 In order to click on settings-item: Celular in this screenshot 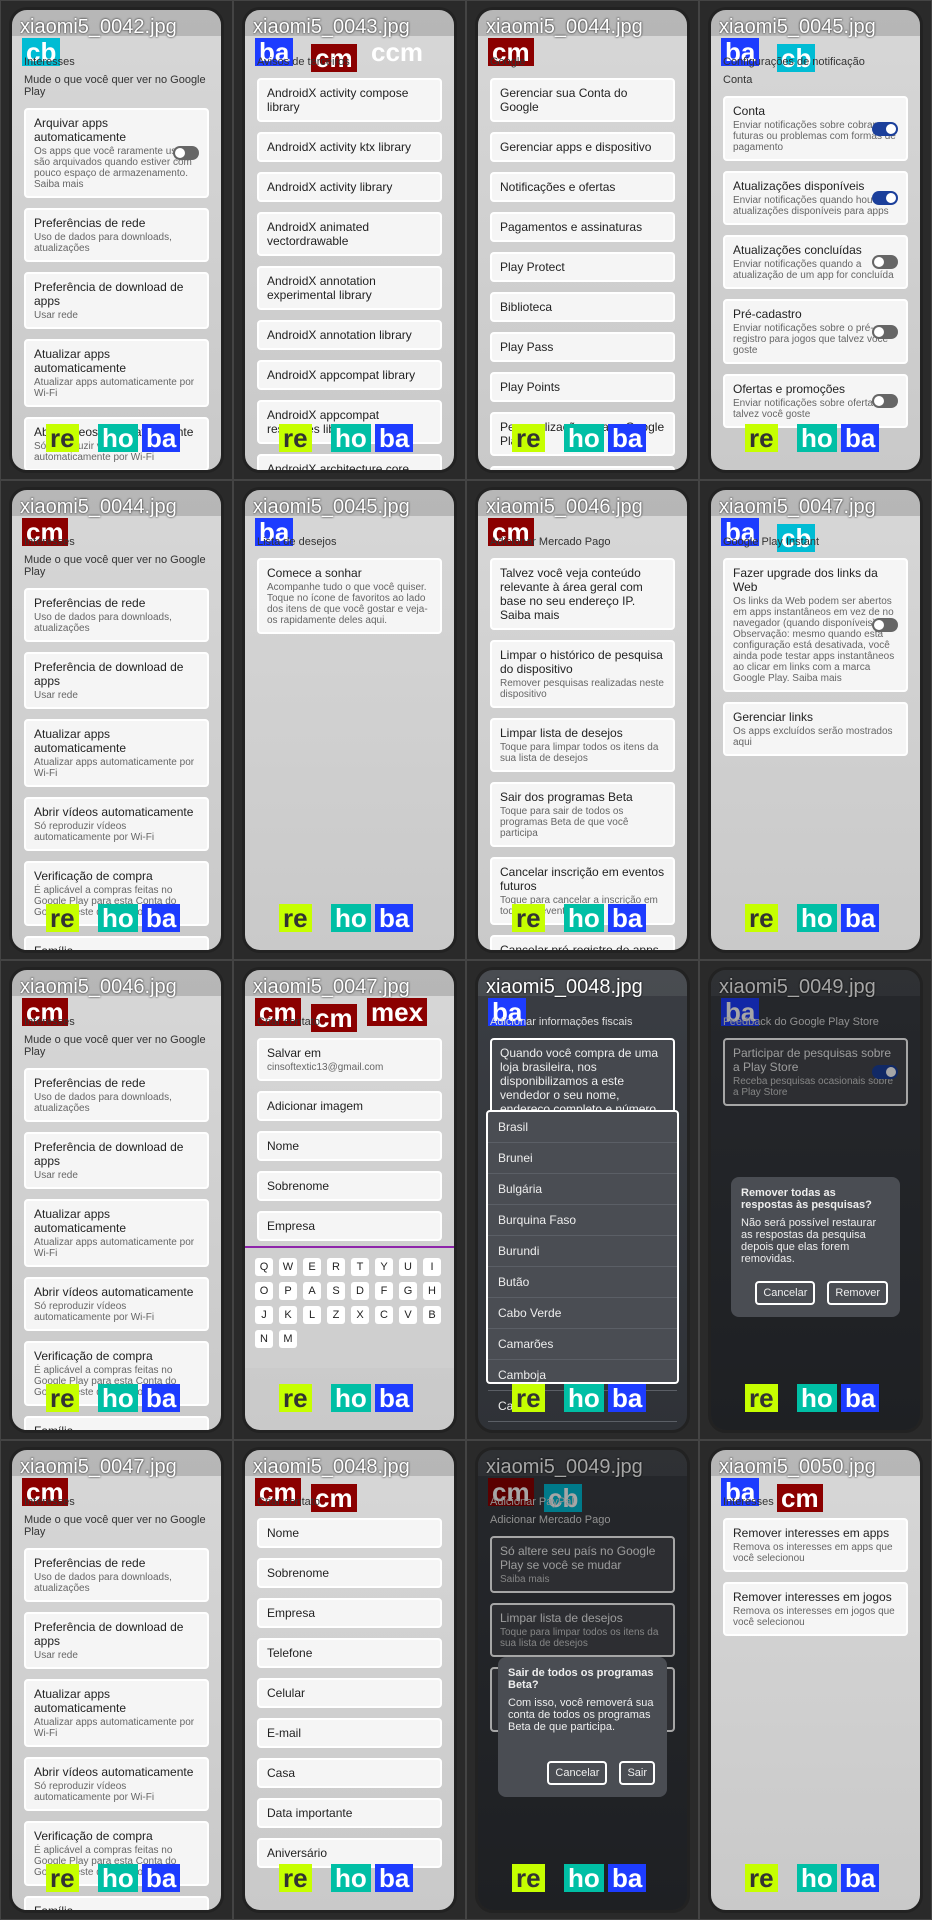, I will do `click(349, 1693)`.